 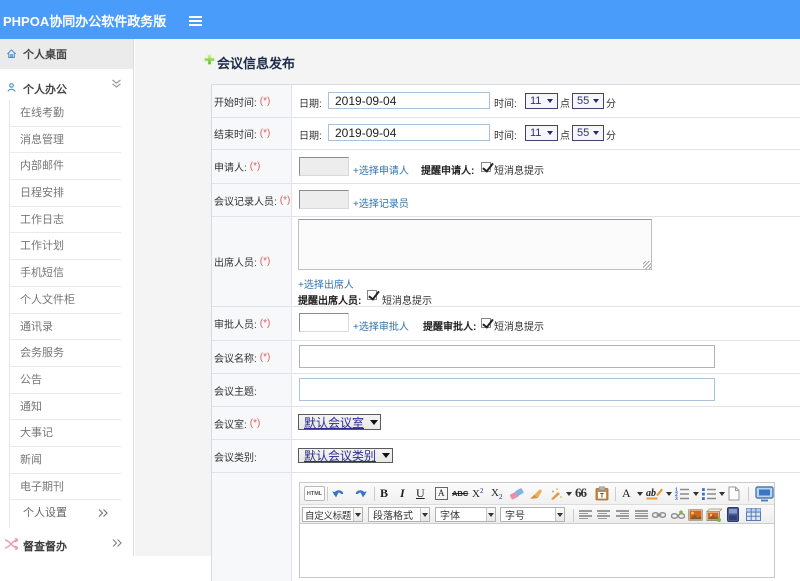 I want to click on svg-text: T, so click(x=602, y=497).